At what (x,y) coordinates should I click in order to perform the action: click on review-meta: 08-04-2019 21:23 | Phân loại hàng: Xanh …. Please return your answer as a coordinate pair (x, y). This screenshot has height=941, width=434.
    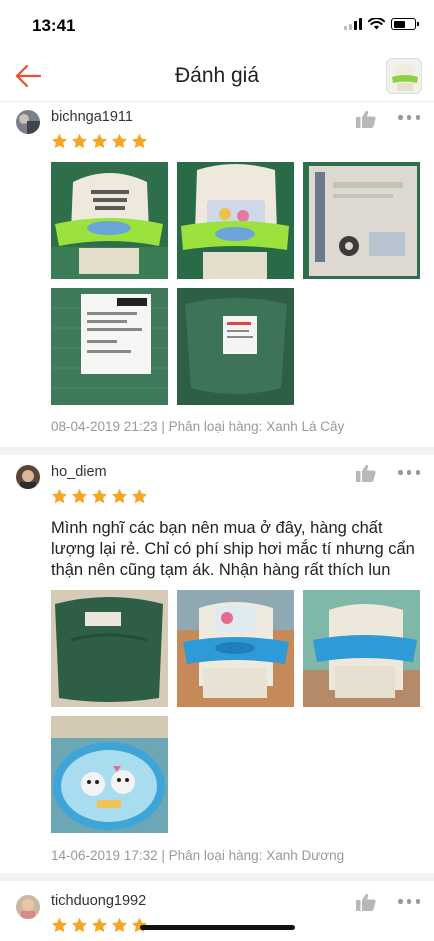
    Looking at the image, I should click on (197, 426).